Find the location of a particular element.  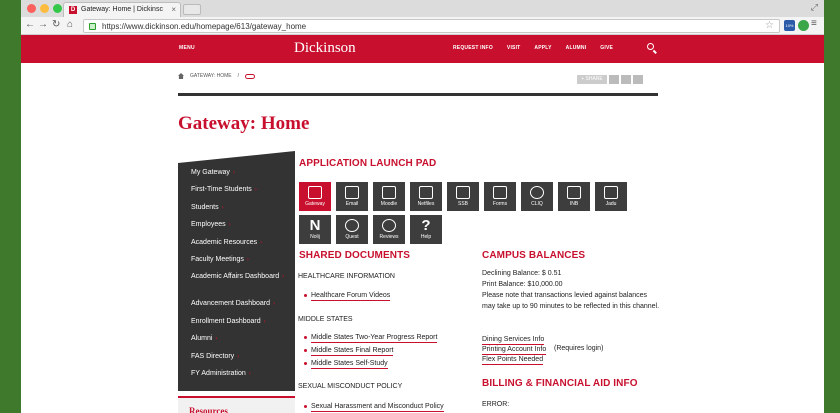

browser-tab: D Gateway: Home | Dickinsc × is located at coordinates (122, 9).